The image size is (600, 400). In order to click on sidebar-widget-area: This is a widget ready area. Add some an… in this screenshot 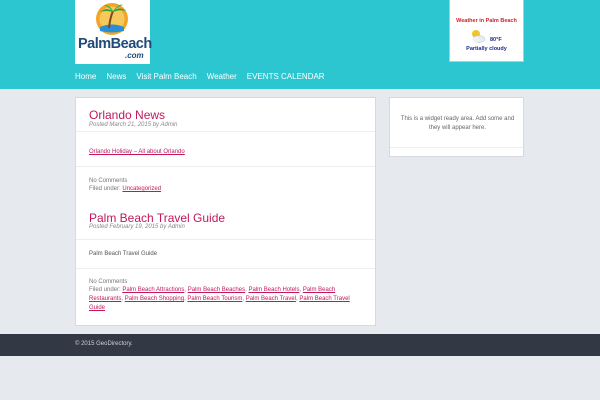, I will do `click(456, 127)`.